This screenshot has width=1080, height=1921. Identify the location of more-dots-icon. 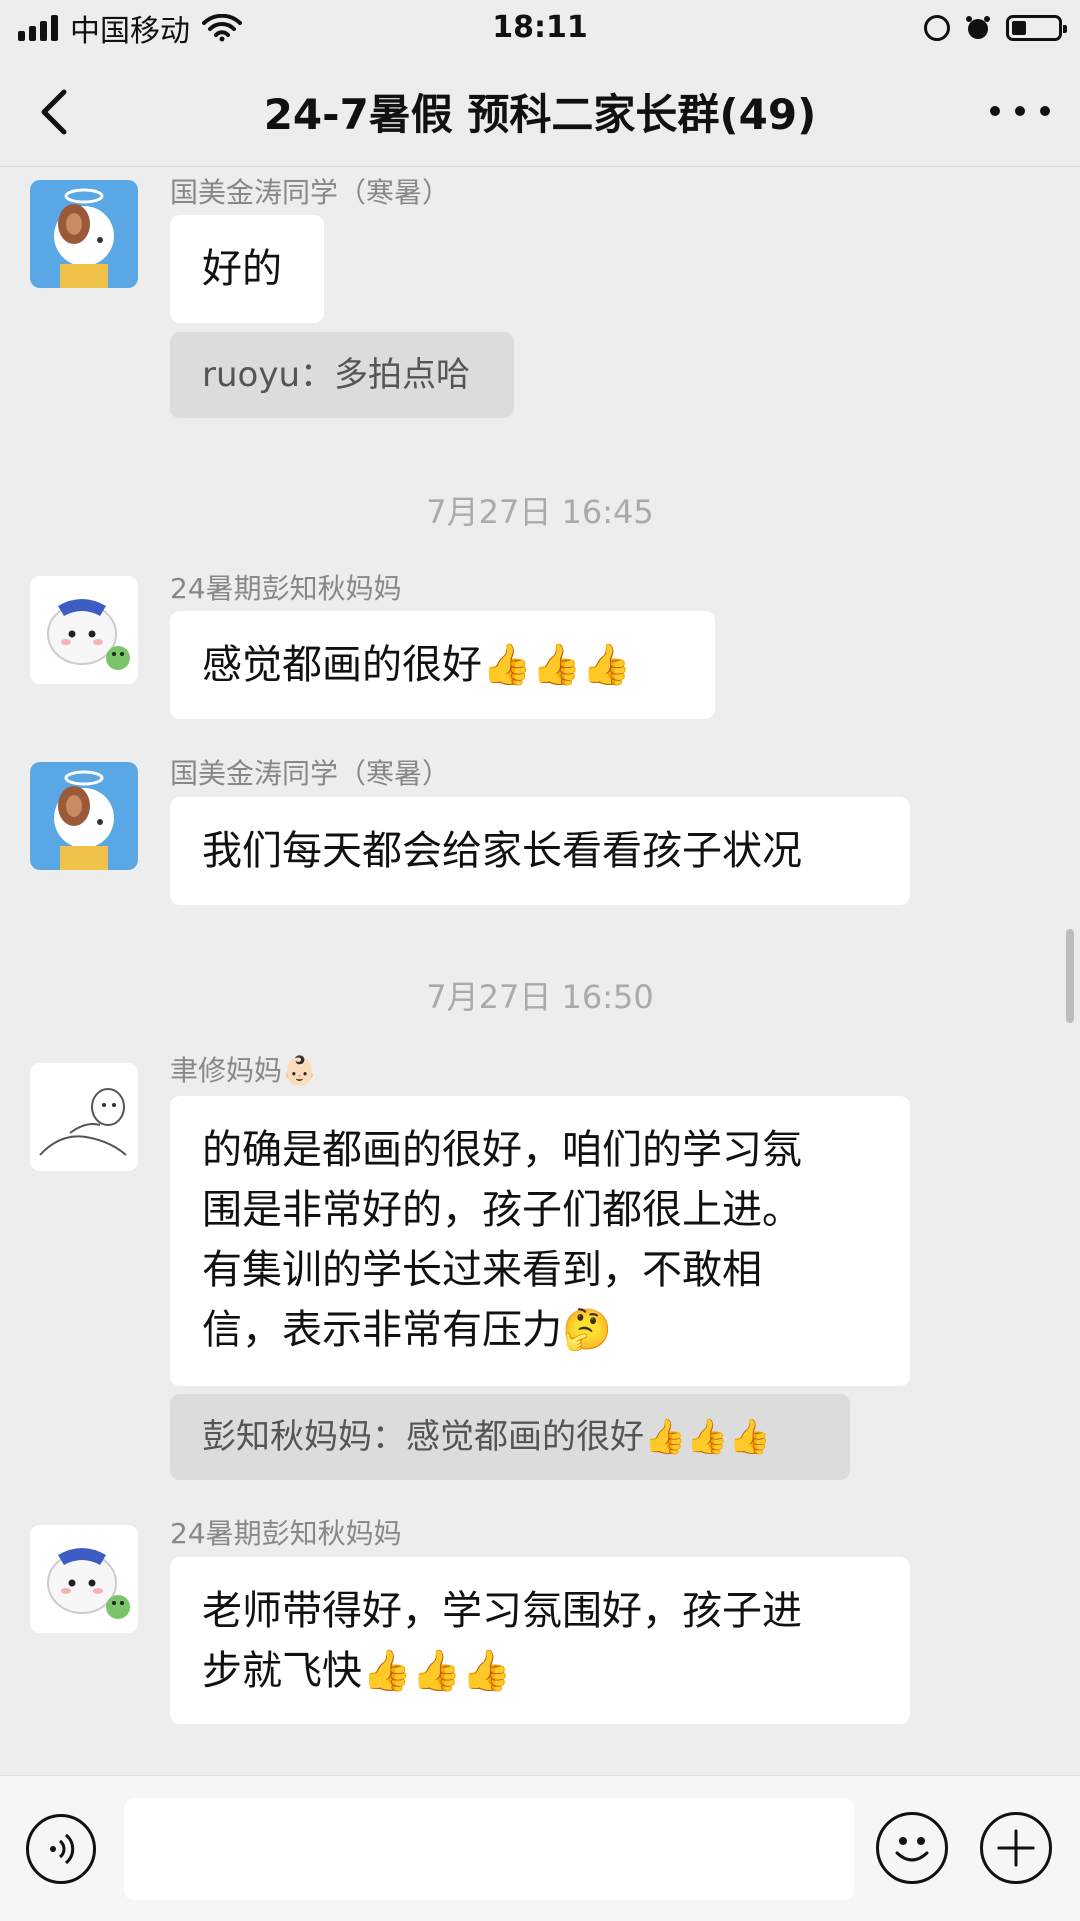
(1020, 111).